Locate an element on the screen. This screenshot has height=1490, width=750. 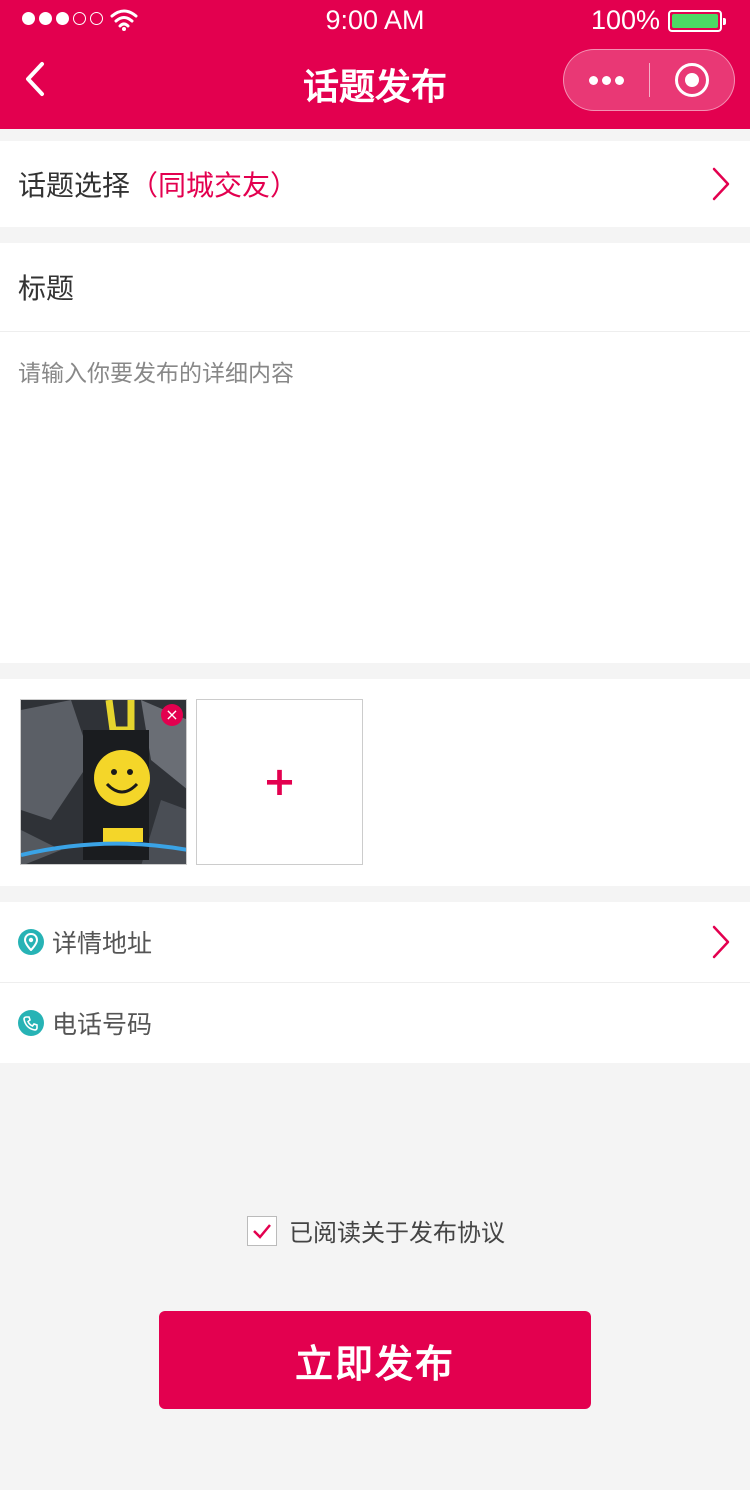
add-photo-button: + is located at coordinates (279, 782).